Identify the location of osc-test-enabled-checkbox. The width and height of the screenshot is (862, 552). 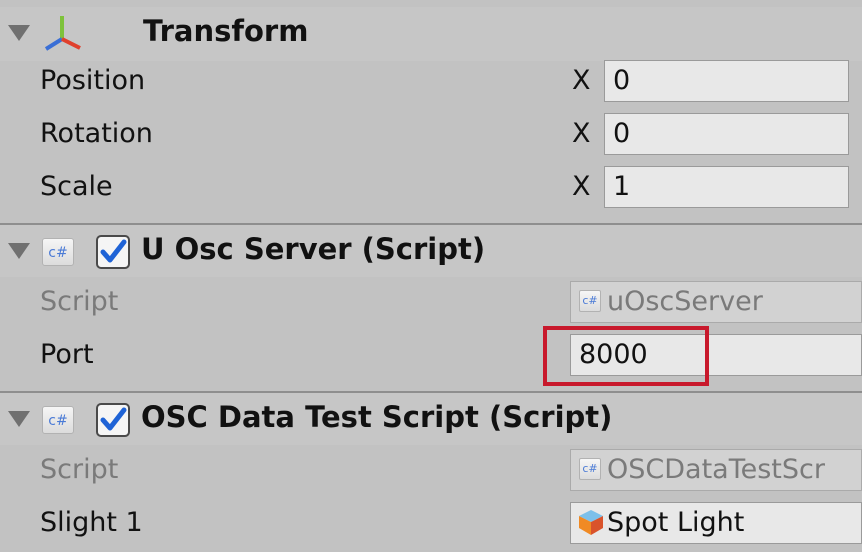
(113, 420).